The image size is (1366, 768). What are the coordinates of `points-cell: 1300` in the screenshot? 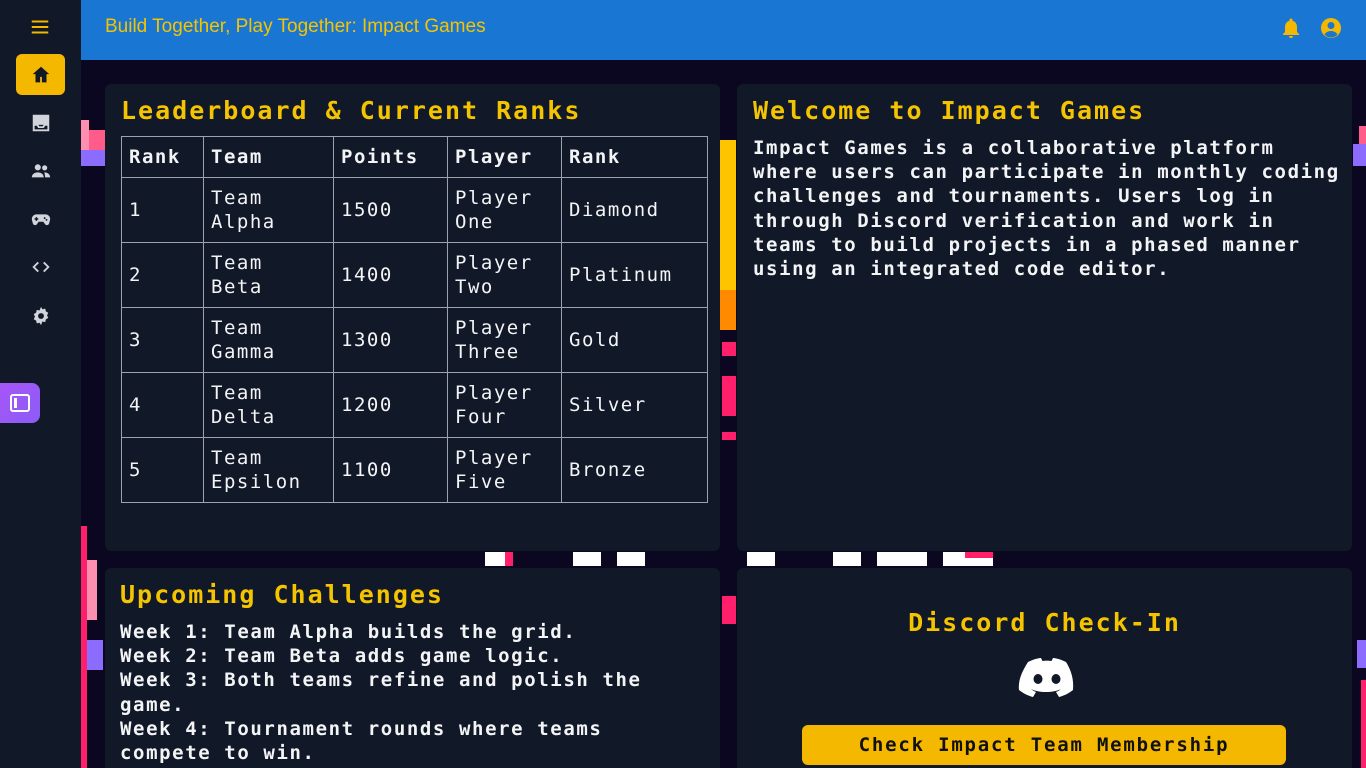 It's located at (390, 340).